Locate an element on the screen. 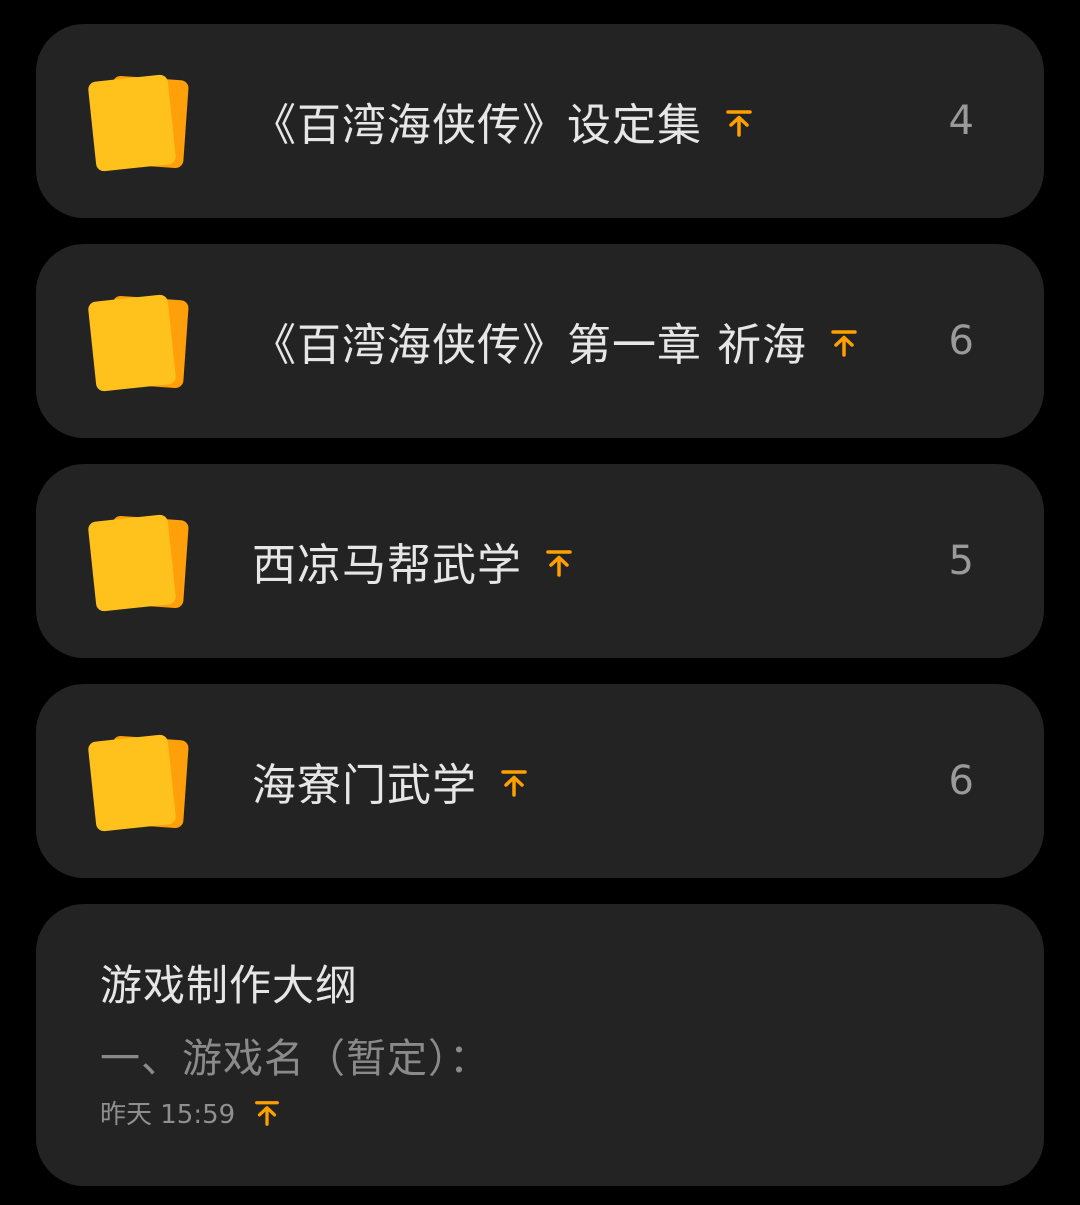 This screenshot has height=1205, width=1080. note-snippet: 一、游戏名（暂定）： is located at coordinates (295, 1059).